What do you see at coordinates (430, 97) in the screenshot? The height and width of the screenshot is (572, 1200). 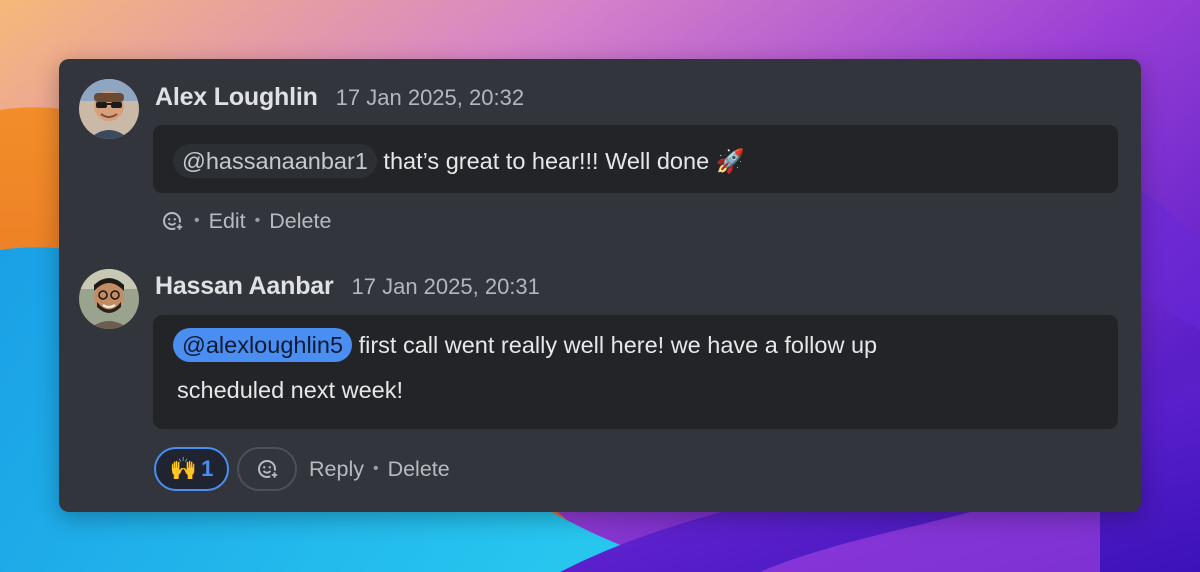 I see `timestamp: 17 Jan 2025, 20:32` at bounding box center [430, 97].